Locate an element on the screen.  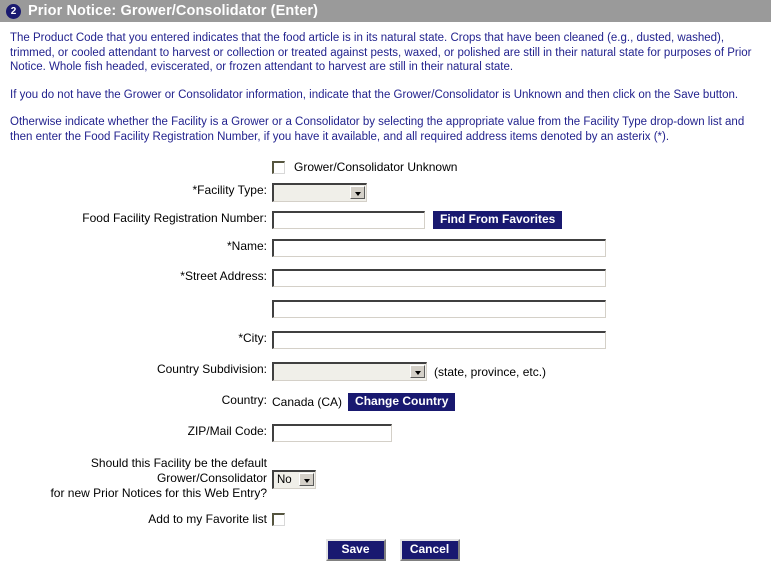
street-address-label: *Street Address: is located at coordinates (223, 276).